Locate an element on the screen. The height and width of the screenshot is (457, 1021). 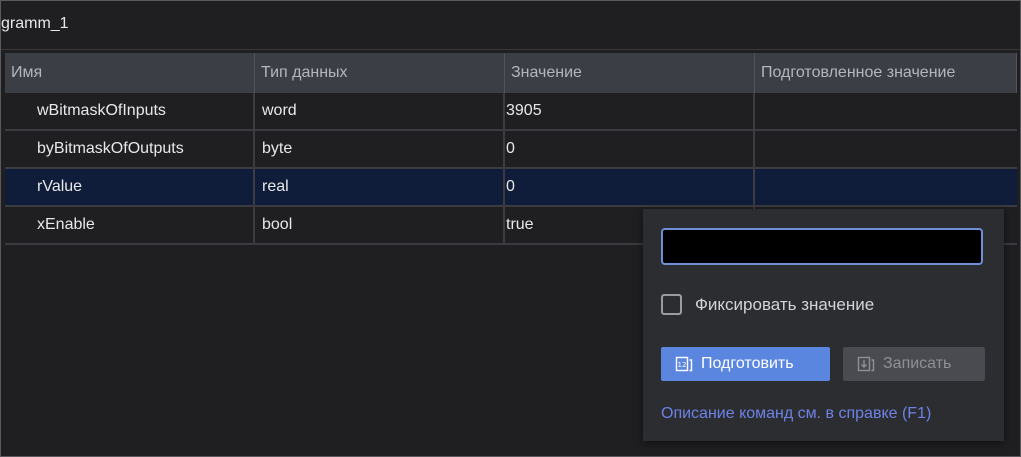
cell-type: byte is located at coordinates (380, 149).